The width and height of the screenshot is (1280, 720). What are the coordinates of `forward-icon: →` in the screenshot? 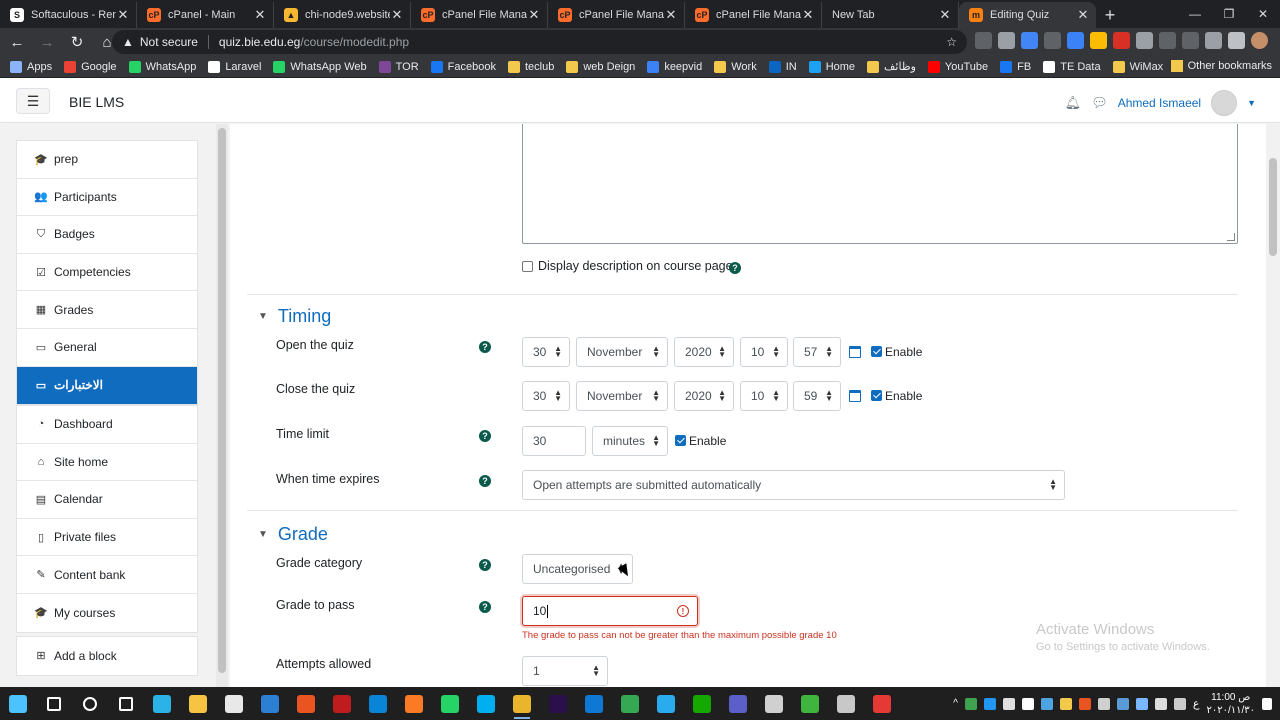 It's located at (47, 42).